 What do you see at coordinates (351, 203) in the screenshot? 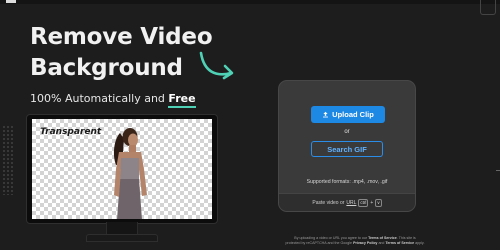
I see `paste-url-link: URL` at bounding box center [351, 203].